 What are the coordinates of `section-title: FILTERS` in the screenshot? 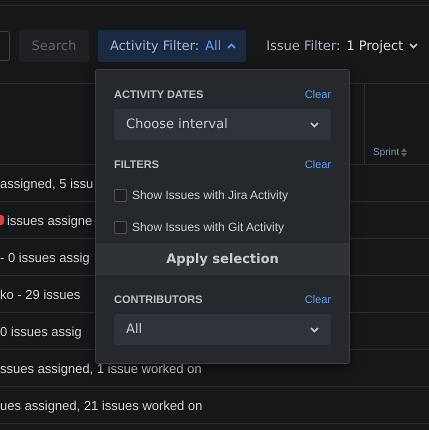 It's located at (137, 165).